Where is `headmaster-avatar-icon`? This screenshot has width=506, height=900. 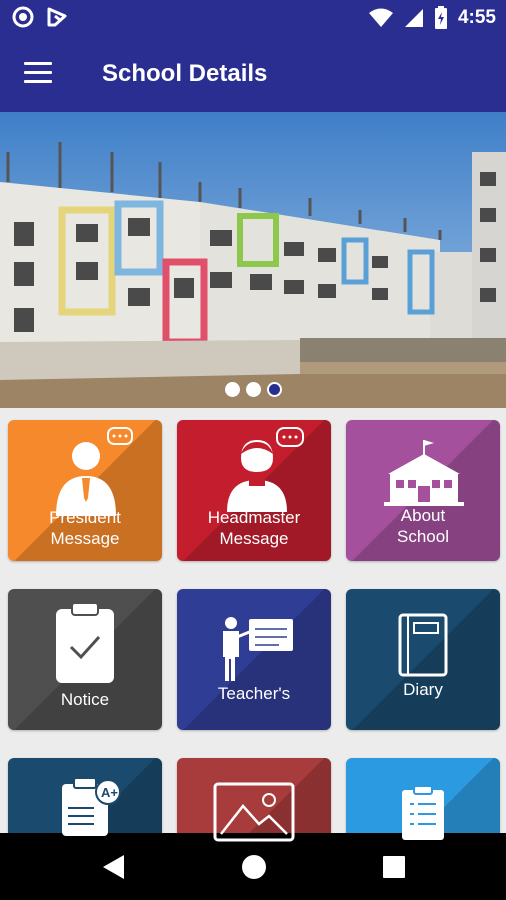
headmaster-avatar-icon is located at coordinates (265, 469).